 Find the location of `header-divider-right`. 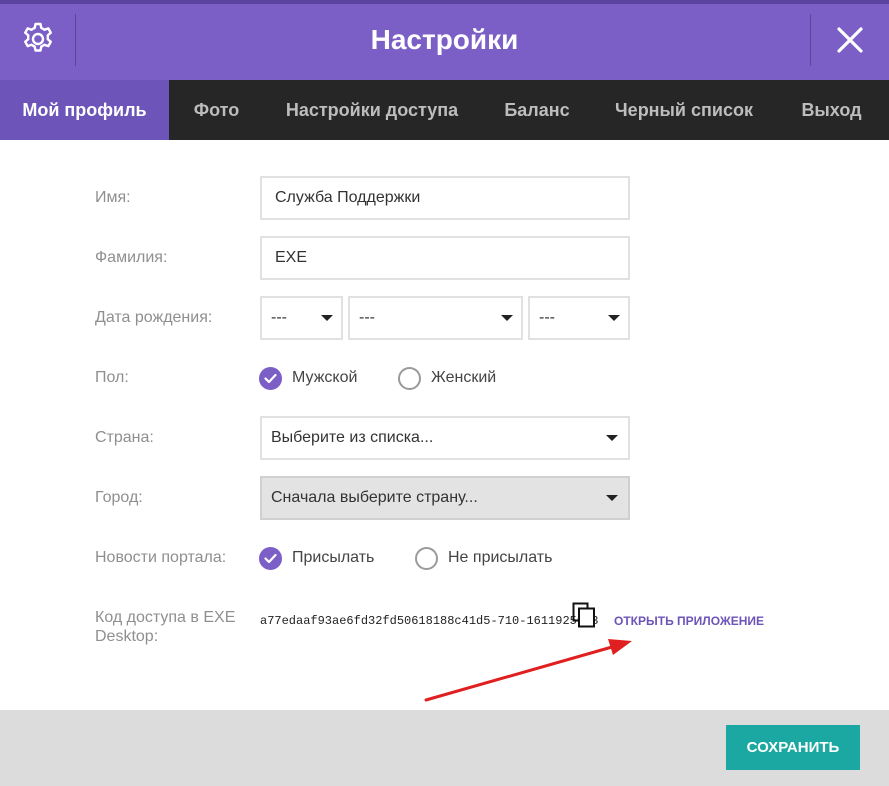

header-divider-right is located at coordinates (810, 40).